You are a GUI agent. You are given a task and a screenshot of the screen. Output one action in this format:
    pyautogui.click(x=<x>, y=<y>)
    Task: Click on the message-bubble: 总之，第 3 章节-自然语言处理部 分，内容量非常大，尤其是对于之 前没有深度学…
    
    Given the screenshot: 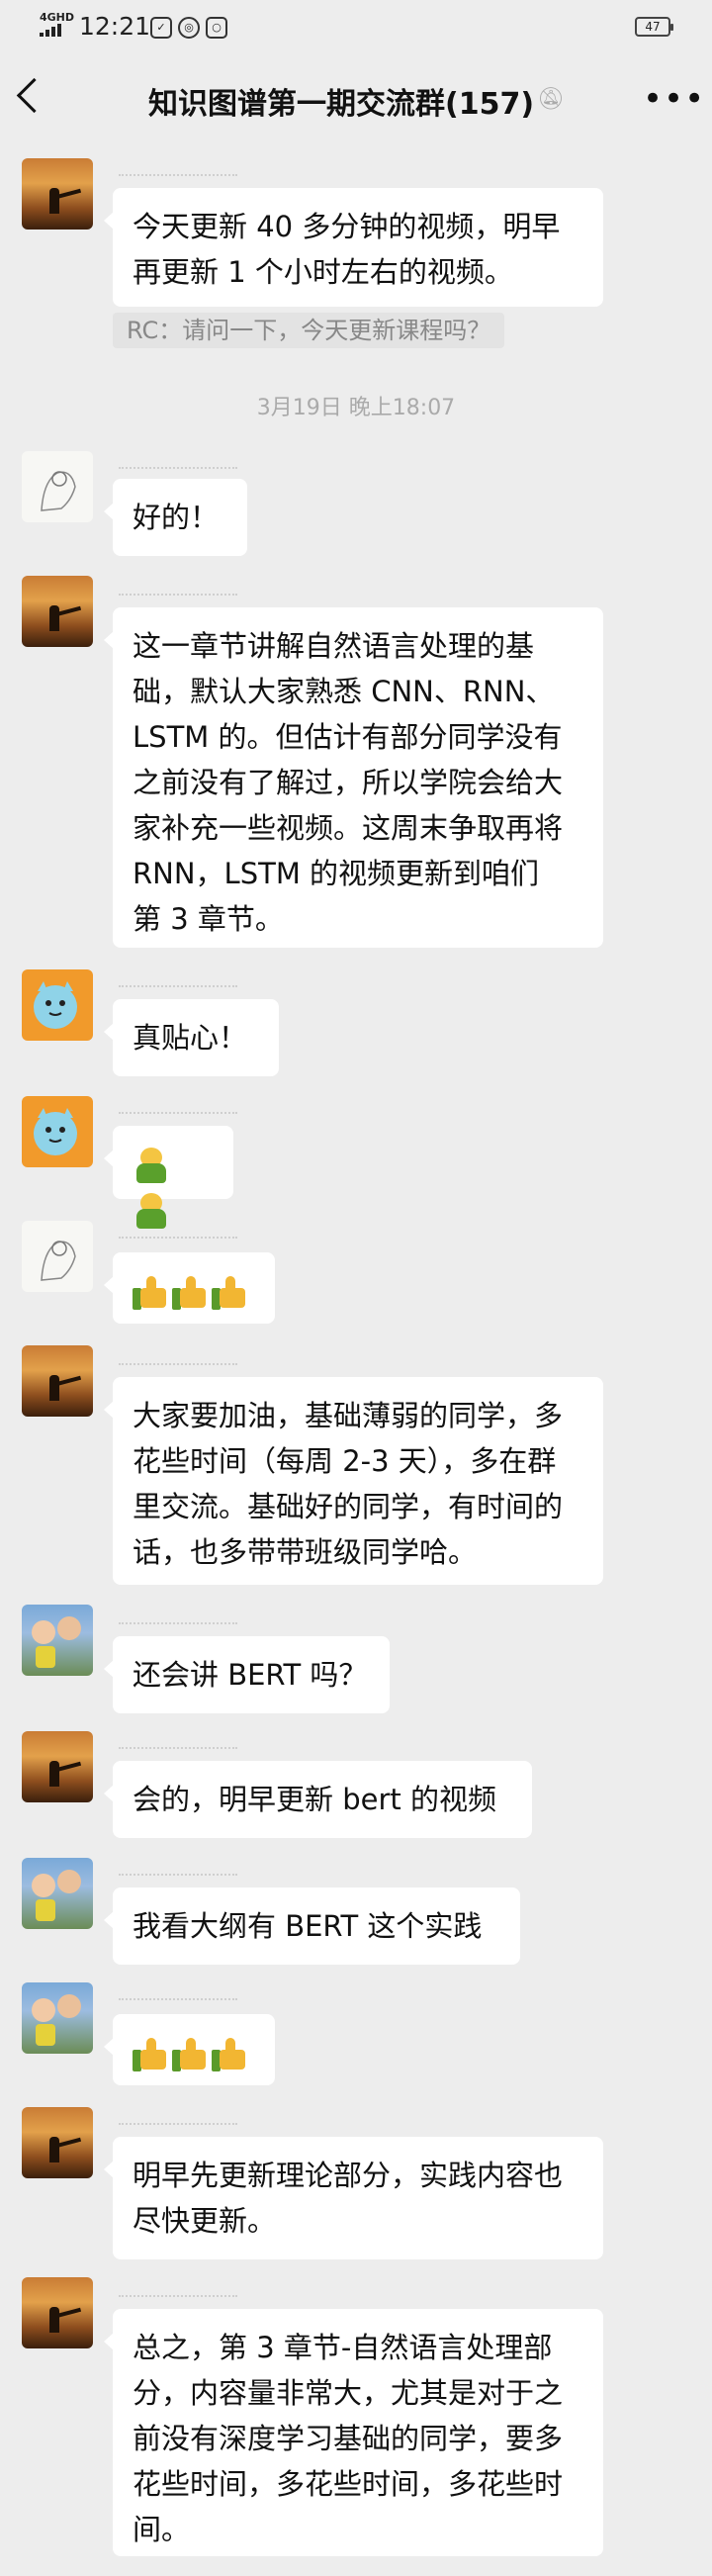 What is the action you would take?
    pyautogui.click(x=354, y=2432)
    